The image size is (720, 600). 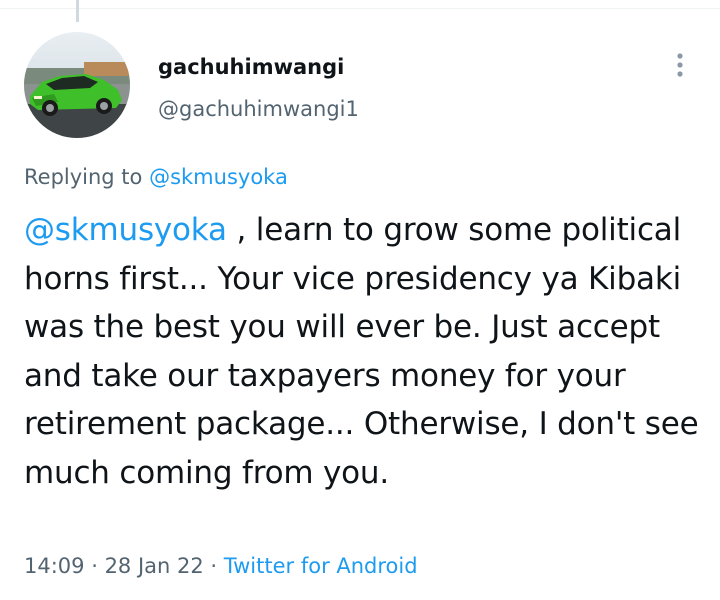 I want to click on tweet-mention-link: @skmusyoka, so click(x=125, y=230).